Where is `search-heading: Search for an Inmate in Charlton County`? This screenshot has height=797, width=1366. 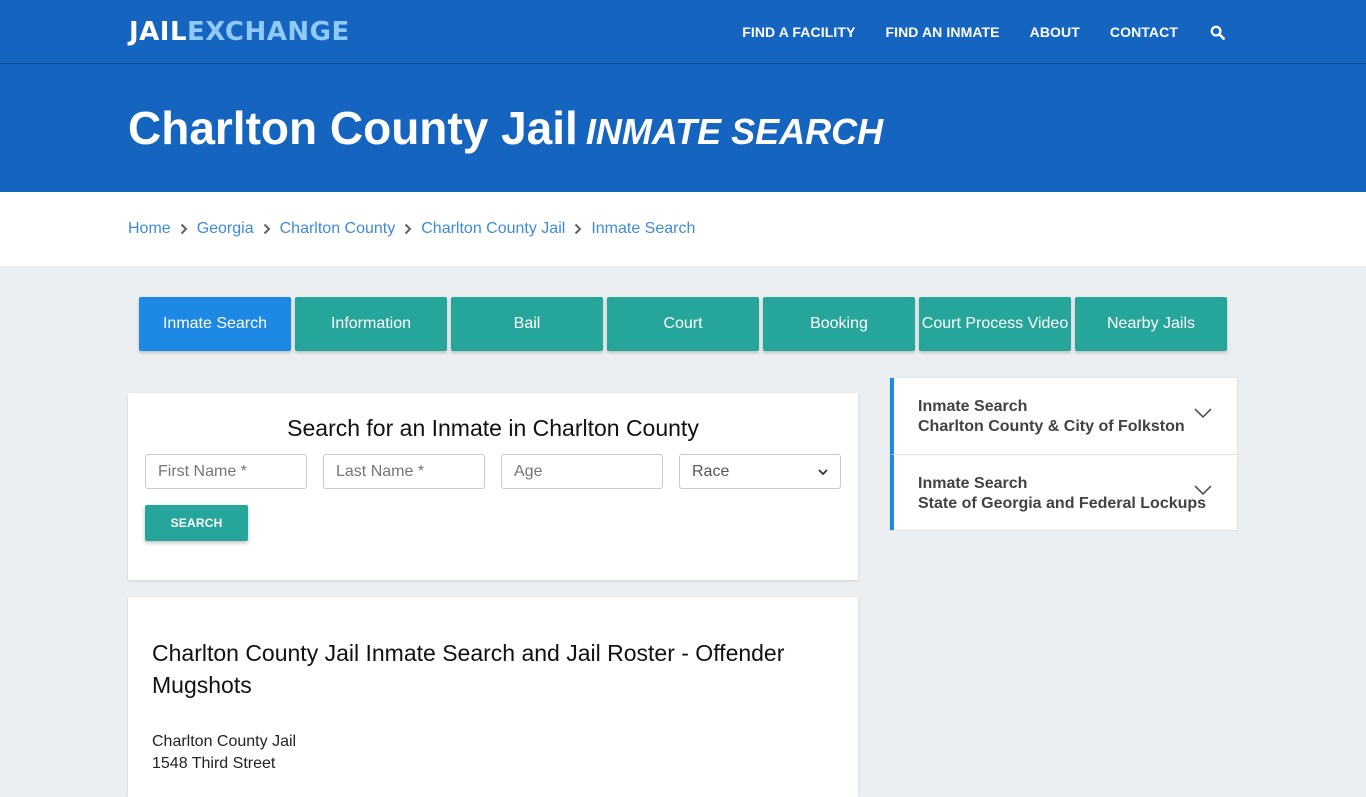
search-heading: Search for an Inmate in Charlton County is located at coordinates (493, 428).